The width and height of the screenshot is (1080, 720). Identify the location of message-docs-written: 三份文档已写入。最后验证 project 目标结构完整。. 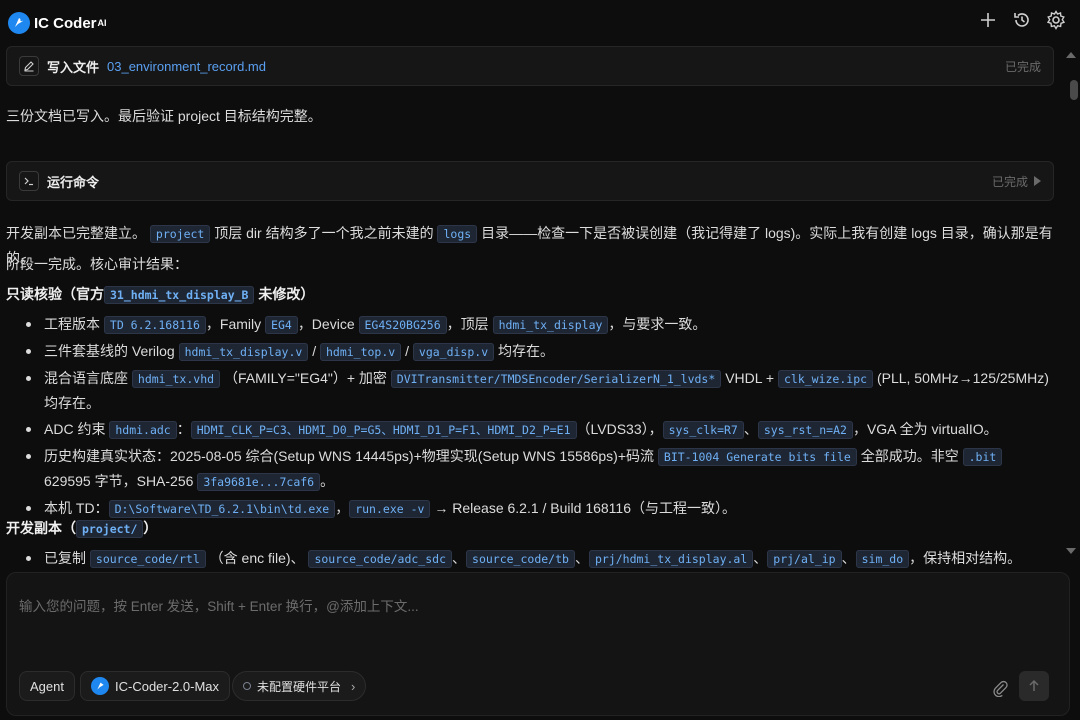
(164, 116).